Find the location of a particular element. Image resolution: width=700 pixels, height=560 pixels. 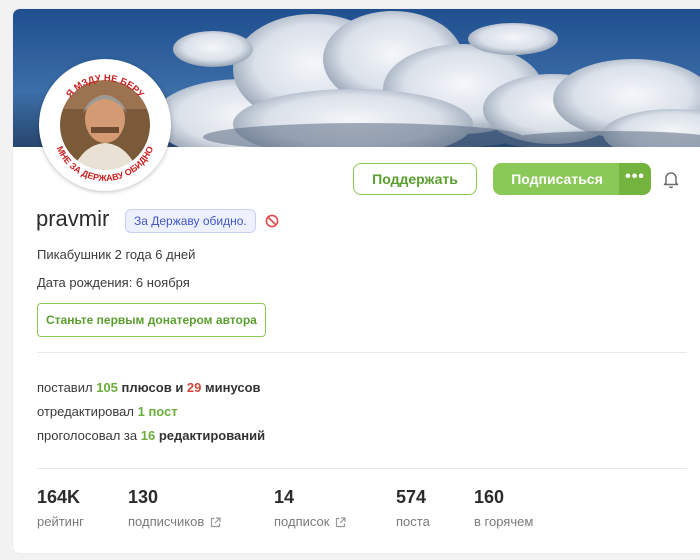

donate-button: Станьте первым донатером автора is located at coordinates (151, 320).